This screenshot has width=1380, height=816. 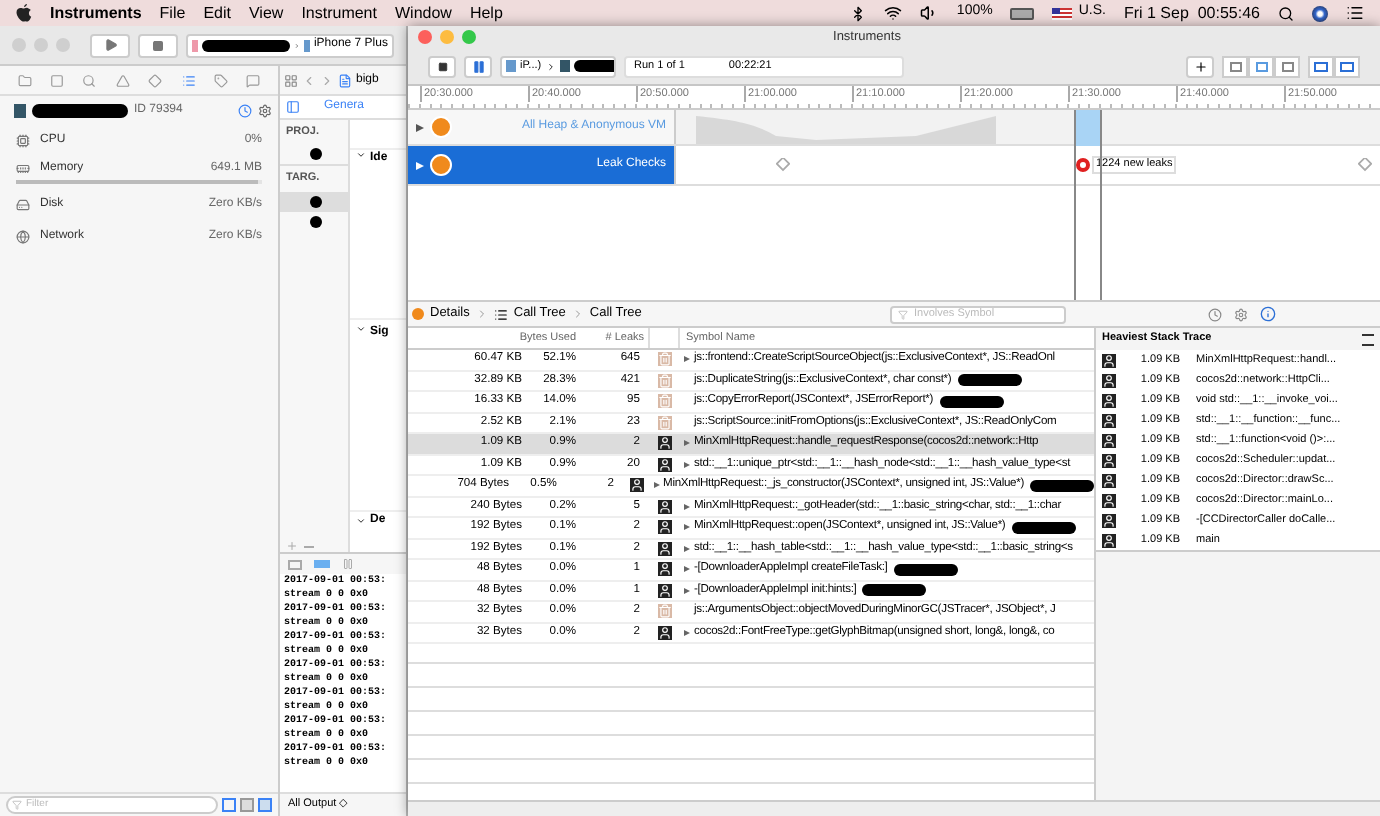 I want to click on wifi-icon, so click(x=893, y=13).